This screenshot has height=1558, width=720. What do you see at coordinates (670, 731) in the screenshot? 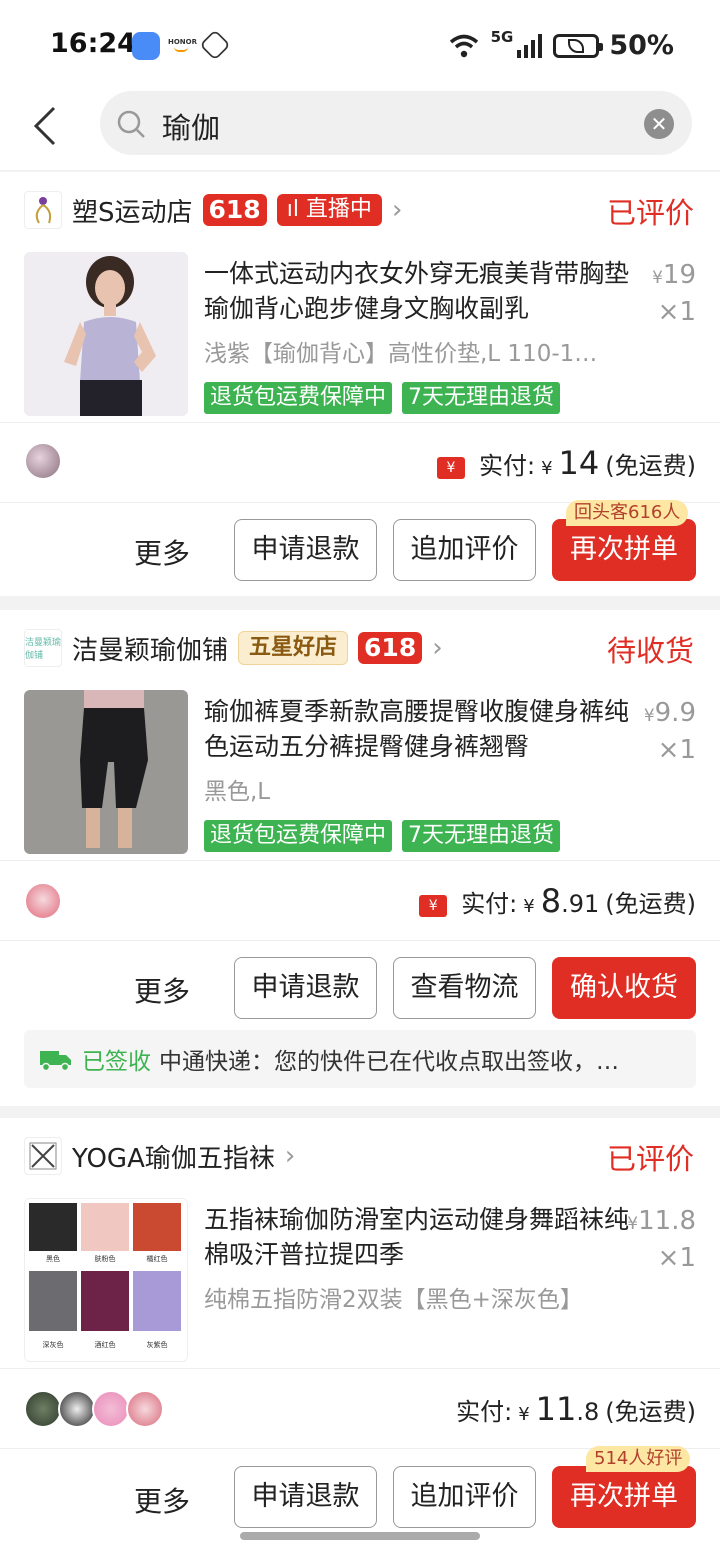
I see `product-price: ¥9.9 ×1` at bounding box center [670, 731].